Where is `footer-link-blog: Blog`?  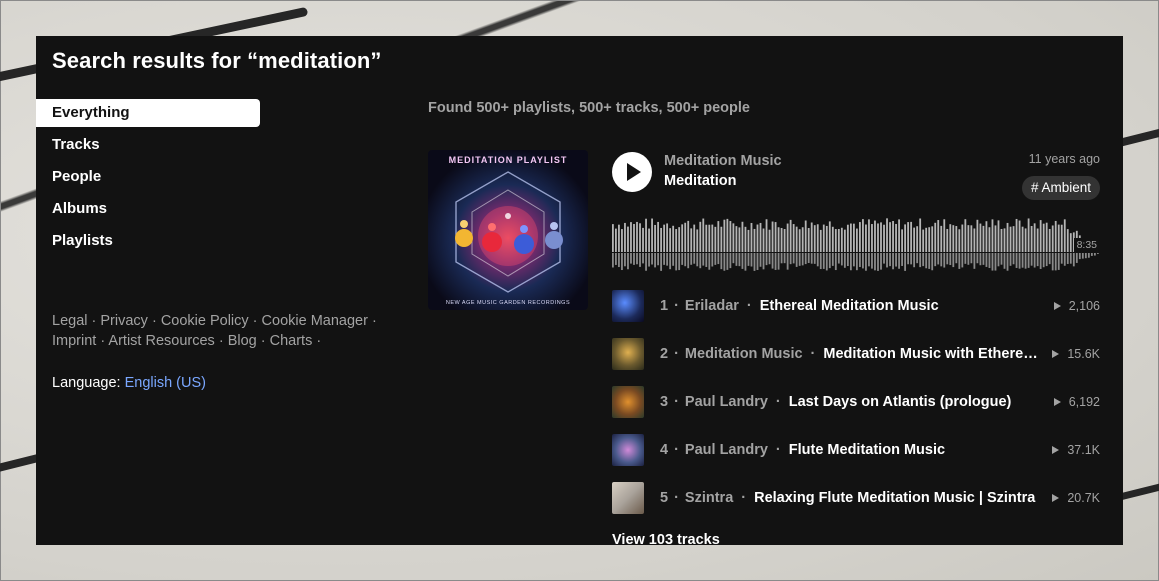
footer-link-blog: Blog is located at coordinates (242, 341).